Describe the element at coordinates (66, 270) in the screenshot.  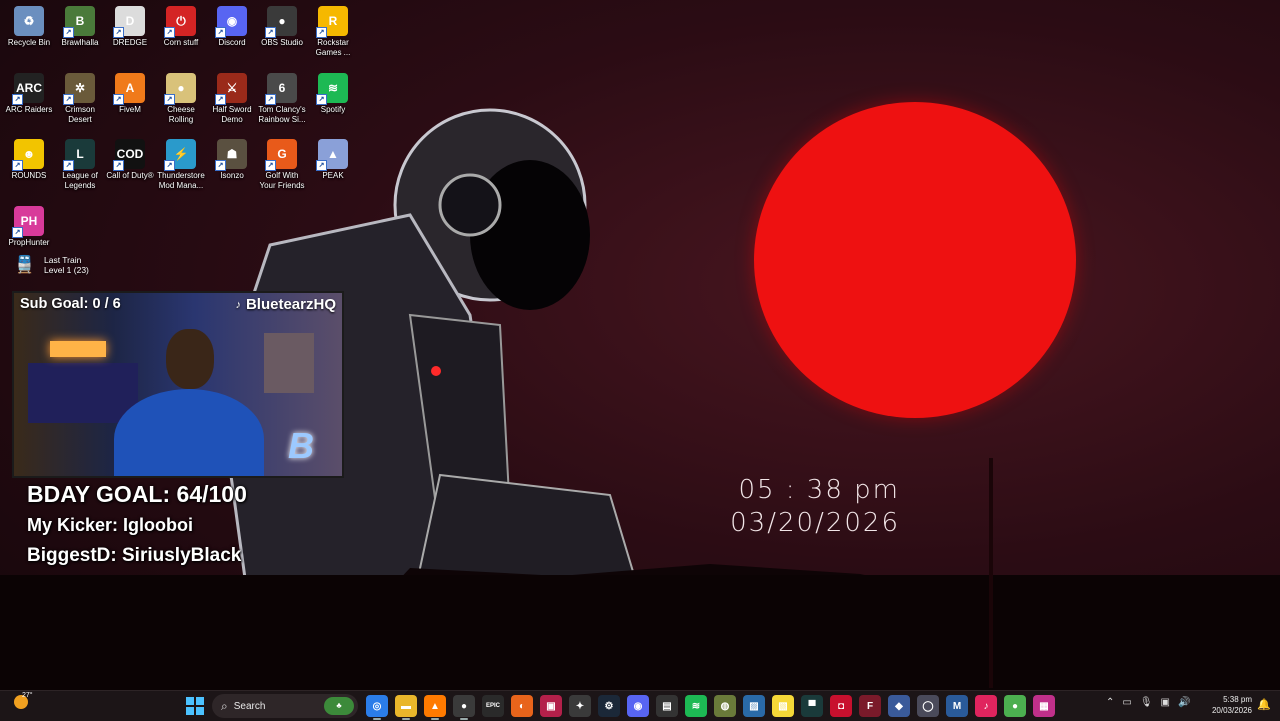
I see `last-train-level: Level 1 (23)` at that location.